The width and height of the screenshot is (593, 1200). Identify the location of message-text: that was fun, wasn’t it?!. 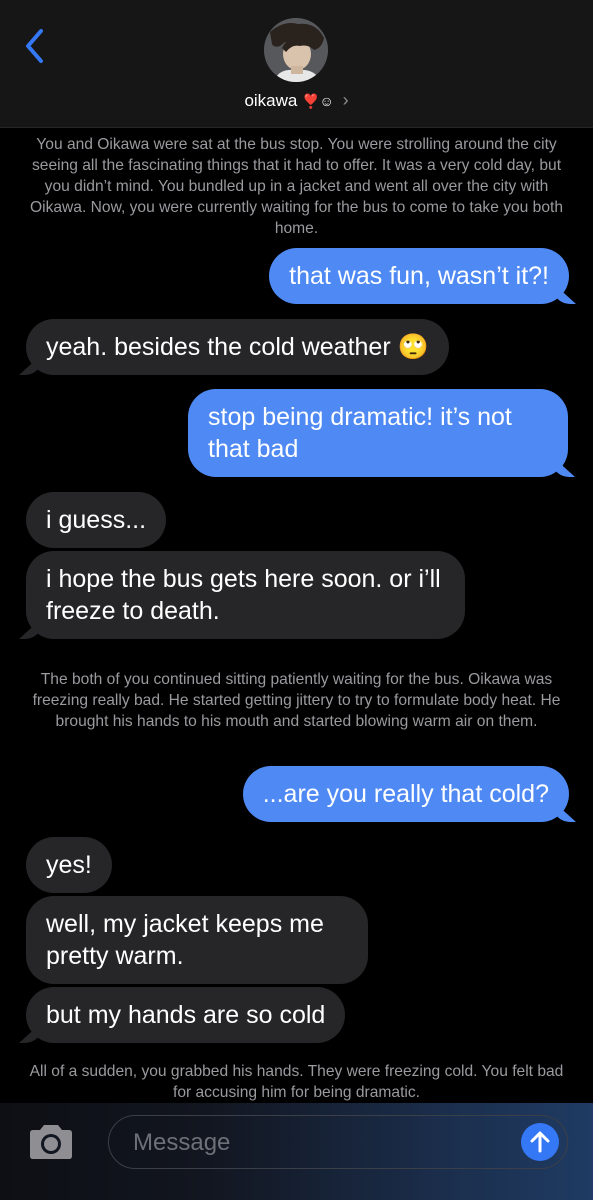
(419, 276).